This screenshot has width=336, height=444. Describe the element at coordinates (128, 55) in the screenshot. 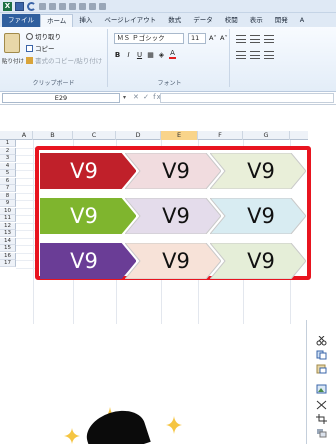

I see `italic-button: I` at that location.